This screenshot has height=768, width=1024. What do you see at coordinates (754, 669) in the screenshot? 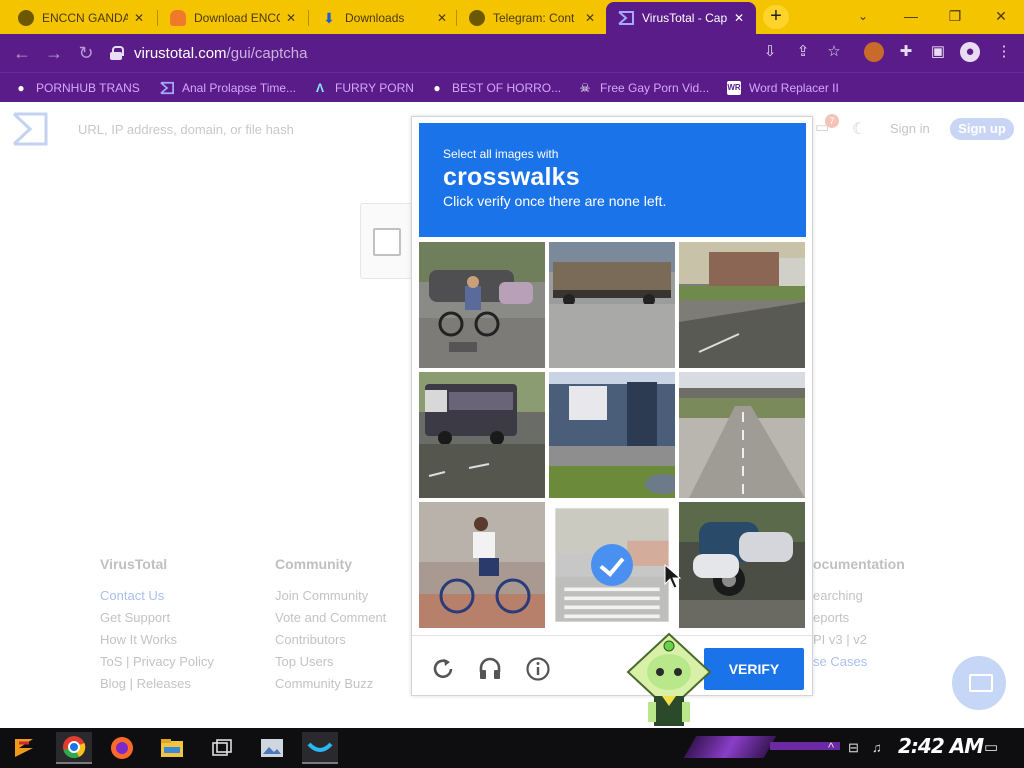
I see `verify-button: VERIFY` at bounding box center [754, 669].